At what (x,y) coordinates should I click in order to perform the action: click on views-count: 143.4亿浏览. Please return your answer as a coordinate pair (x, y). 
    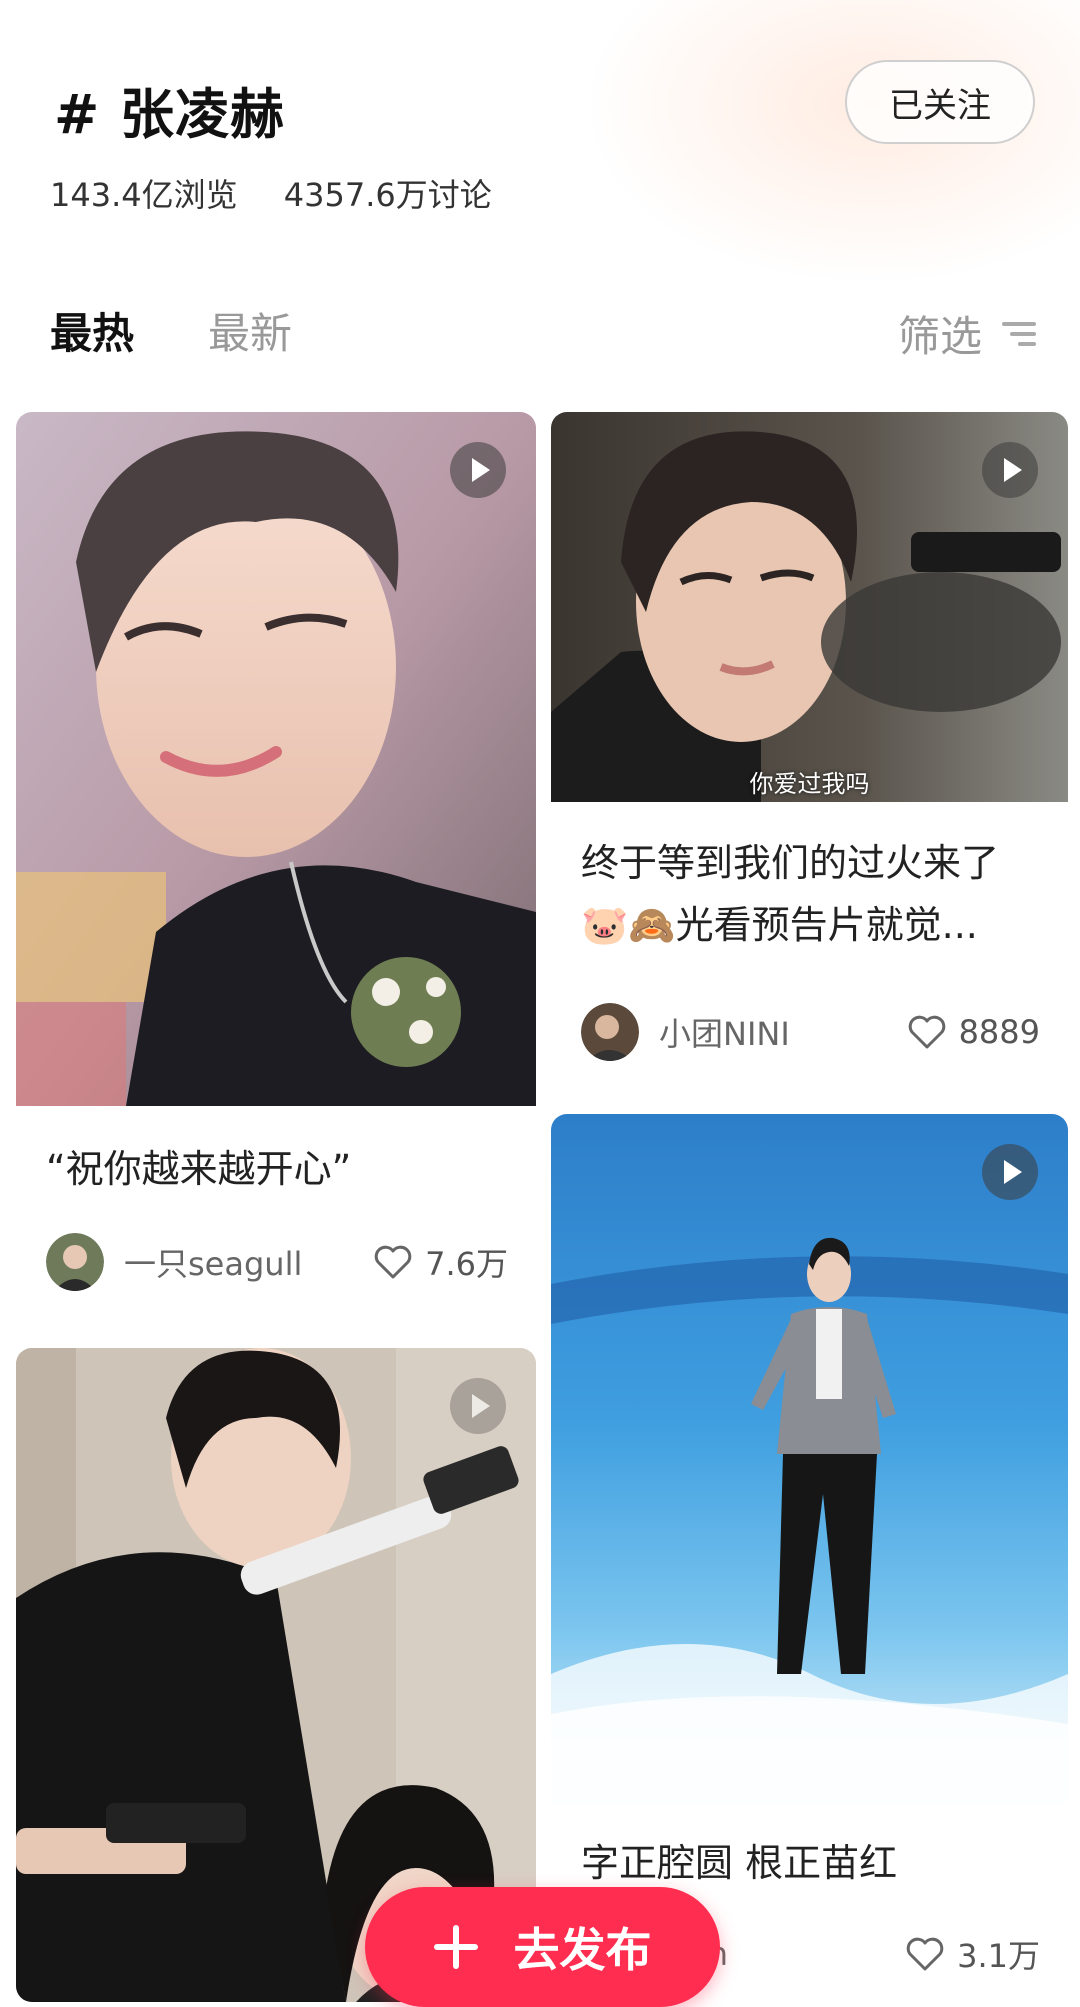
    Looking at the image, I should click on (144, 195).